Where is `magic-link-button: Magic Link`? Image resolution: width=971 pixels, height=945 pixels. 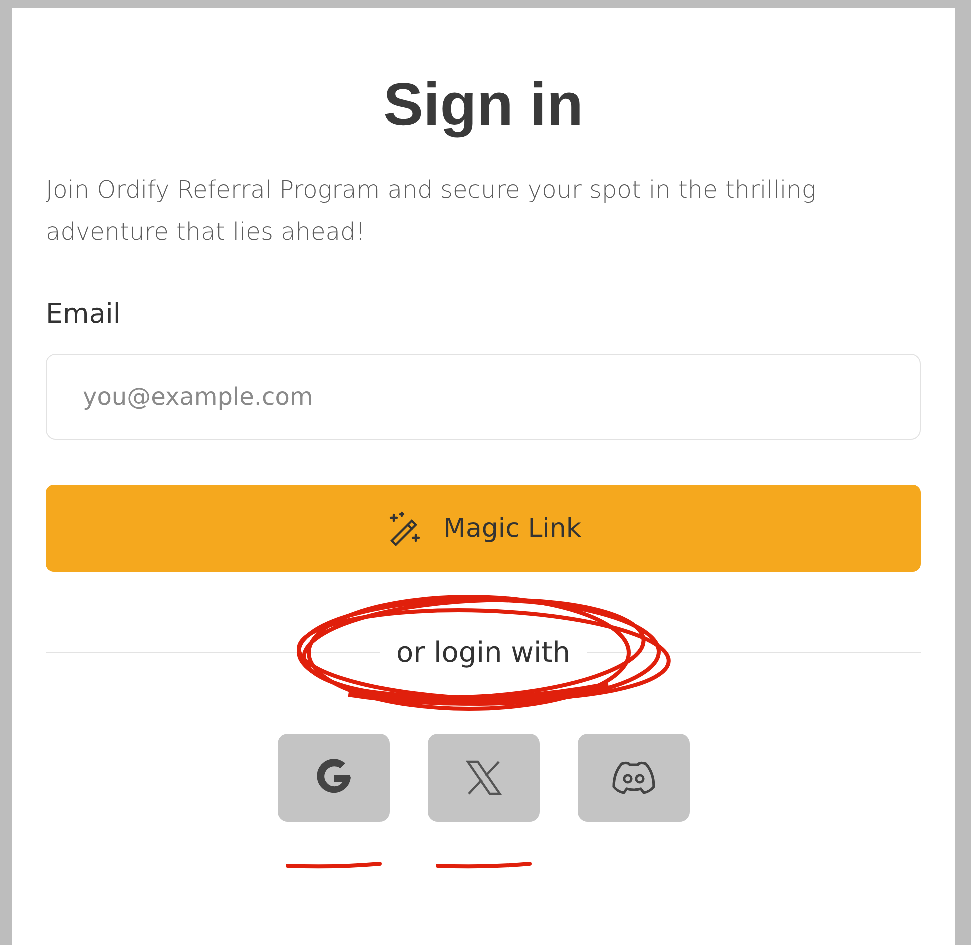
magic-link-button: Magic Link is located at coordinates (483, 528).